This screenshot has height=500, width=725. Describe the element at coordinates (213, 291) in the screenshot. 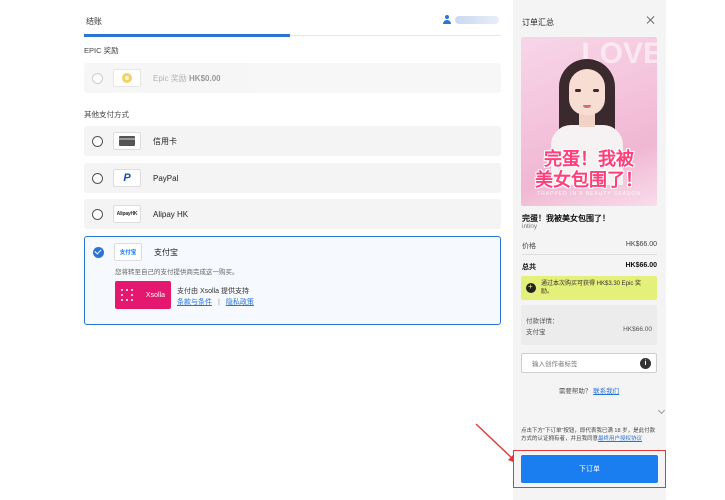

I see `xsolla-provider-text: 支付由 Xsolla 提供支持` at that location.